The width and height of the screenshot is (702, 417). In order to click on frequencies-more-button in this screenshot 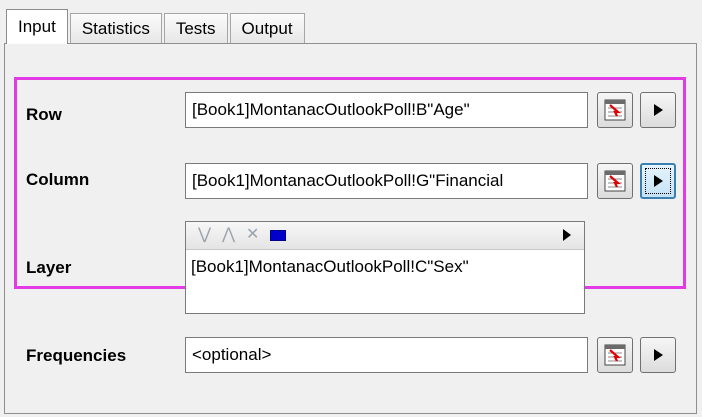, I will do `click(658, 355)`.